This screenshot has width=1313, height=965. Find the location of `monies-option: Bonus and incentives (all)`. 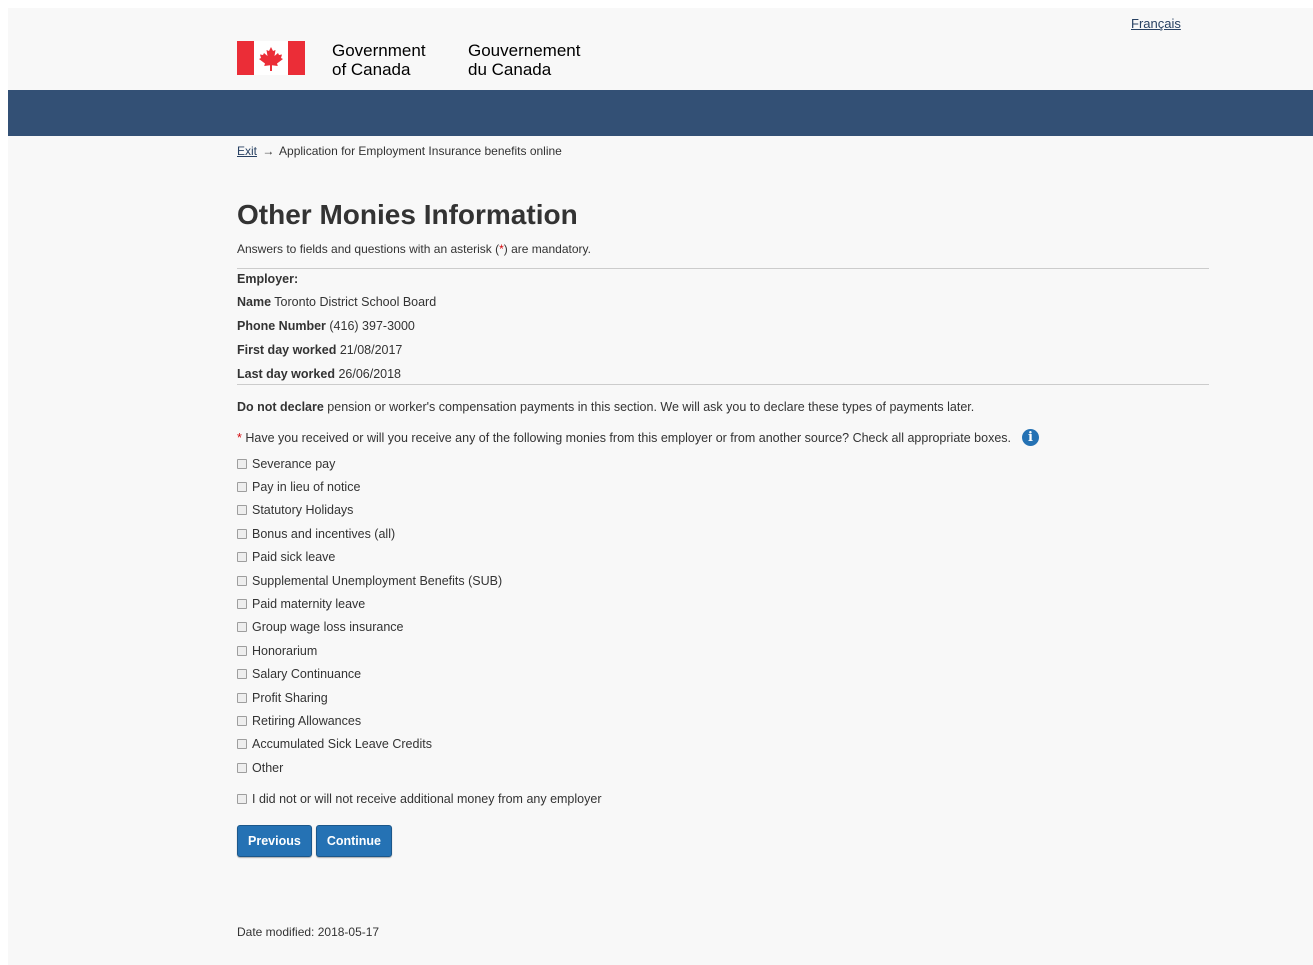

monies-option: Bonus and incentives (all) is located at coordinates (723, 533).